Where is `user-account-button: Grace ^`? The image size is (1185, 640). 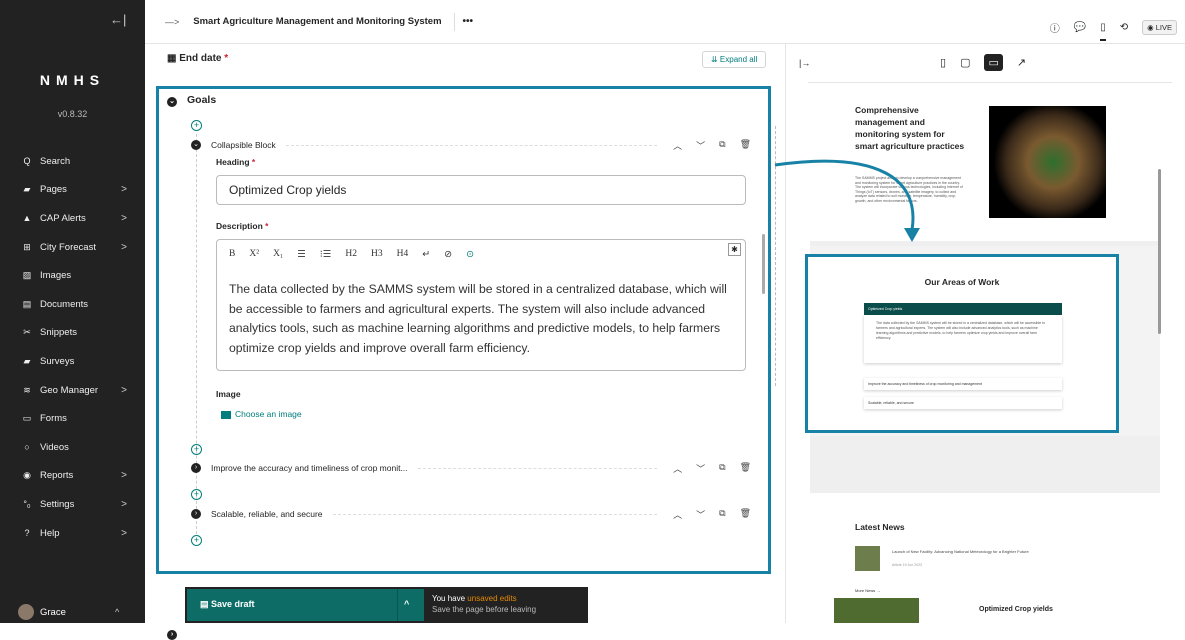 user-account-button: Grace ^ is located at coordinates (68, 612).